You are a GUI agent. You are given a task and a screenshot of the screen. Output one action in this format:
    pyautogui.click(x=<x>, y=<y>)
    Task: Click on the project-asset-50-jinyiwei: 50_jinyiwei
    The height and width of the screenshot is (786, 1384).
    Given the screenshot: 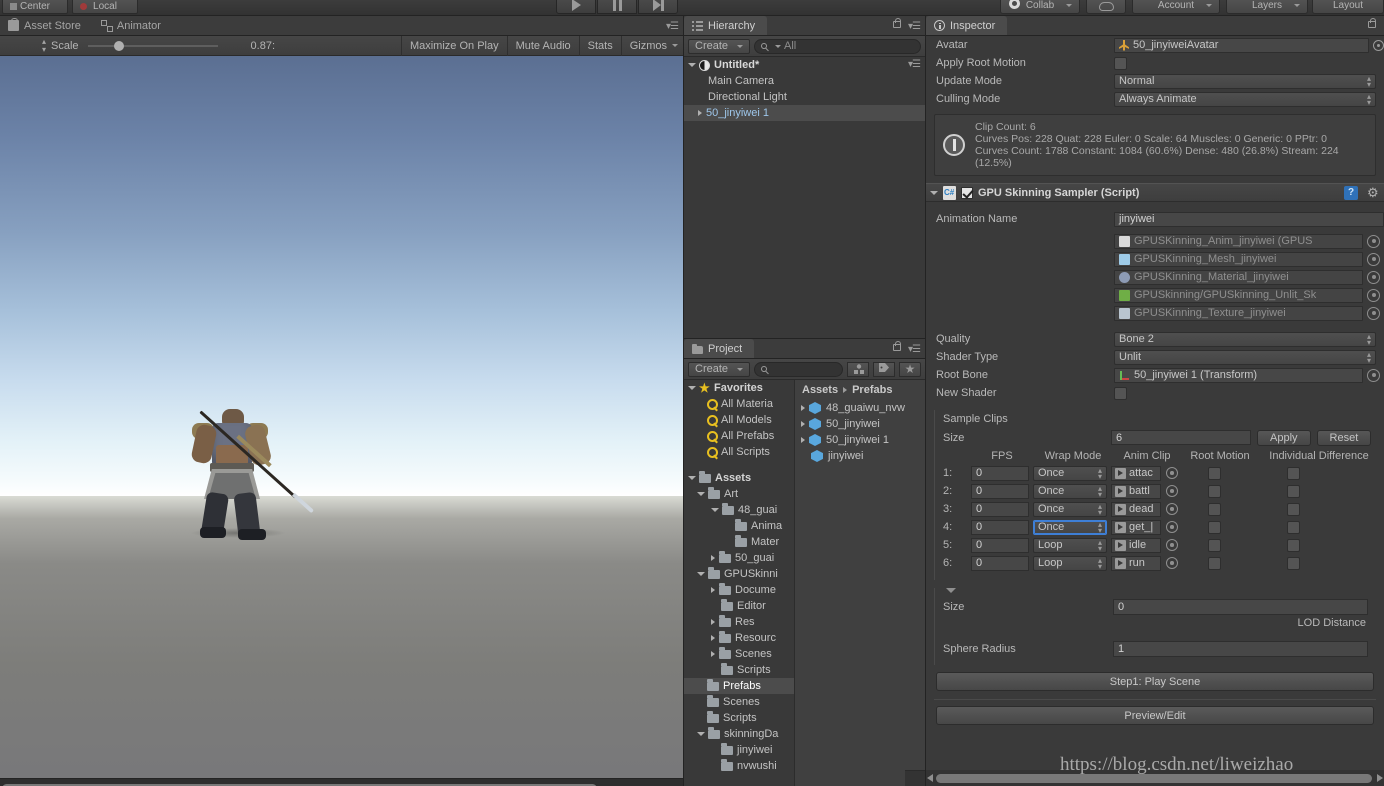 What is the action you would take?
    pyautogui.click(x=860, y=424)
    